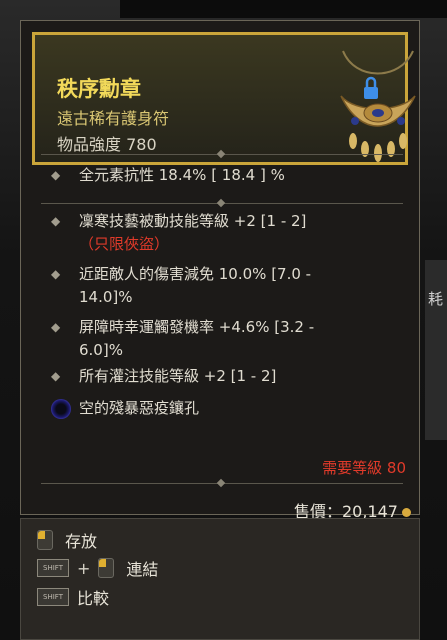 Image resolution: width=447 pixels, height=640 pixels. What do you see at coordinates (73, 597) in the screenshot?
I see `compare-action: SHIFT 比較` at bounding box center [73, 597].